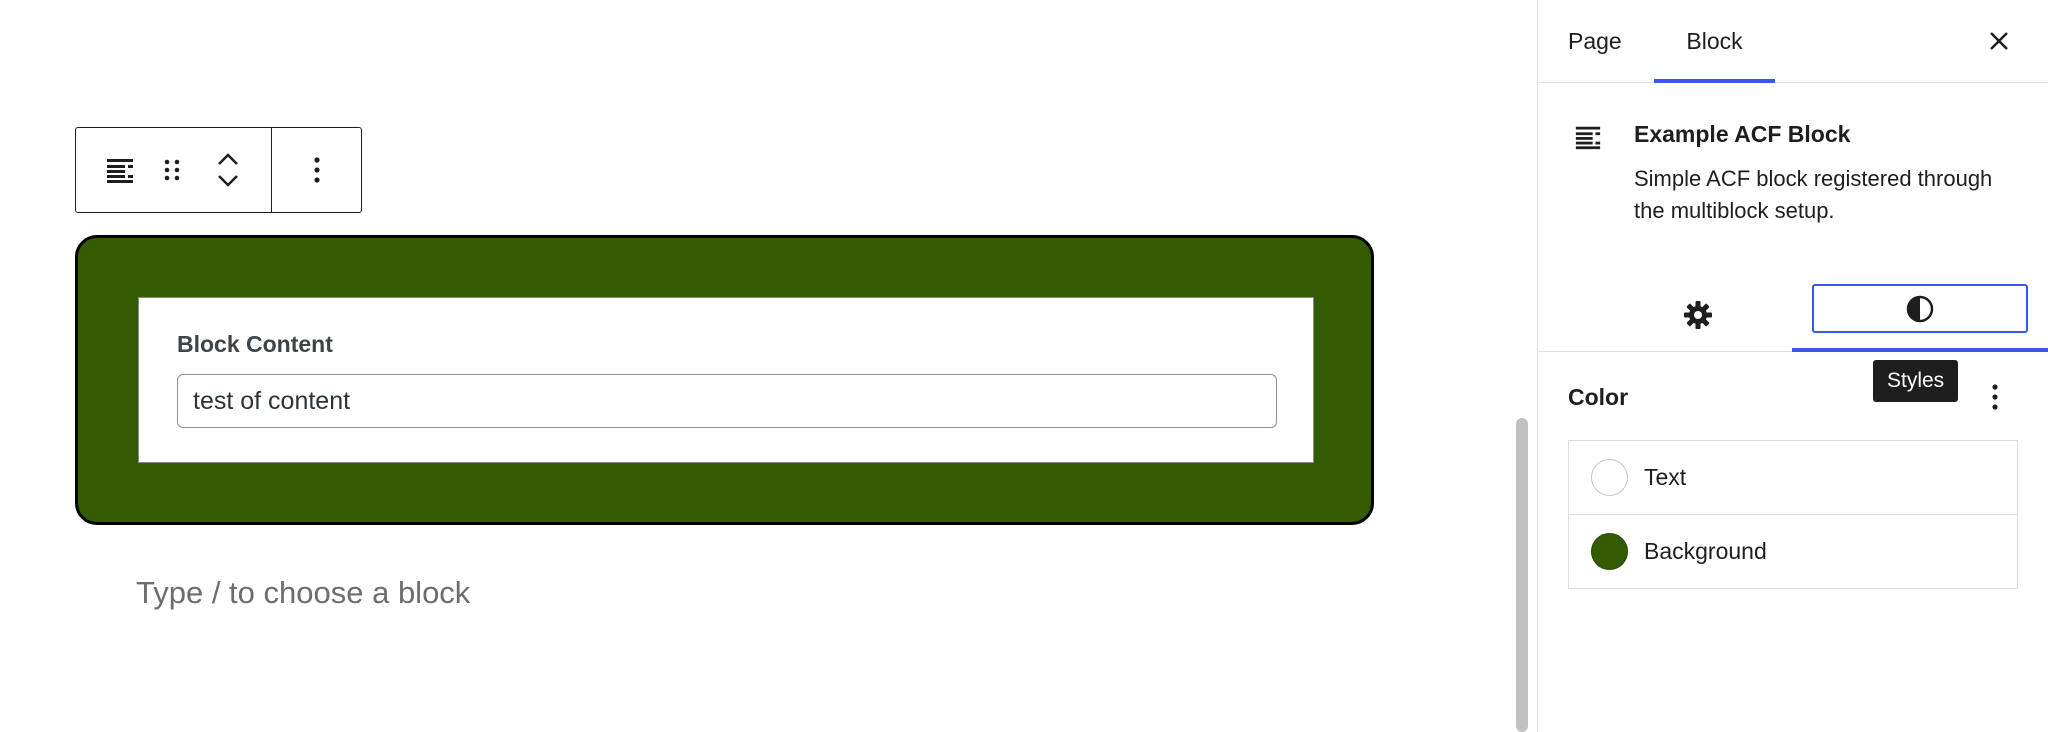 This screenshot has width=2048, height=732. What do you see at coordinates (1522, 575) in the screenshot?
I see `canvas-scrollbar-thumb` at bounding box center [1522, 575].